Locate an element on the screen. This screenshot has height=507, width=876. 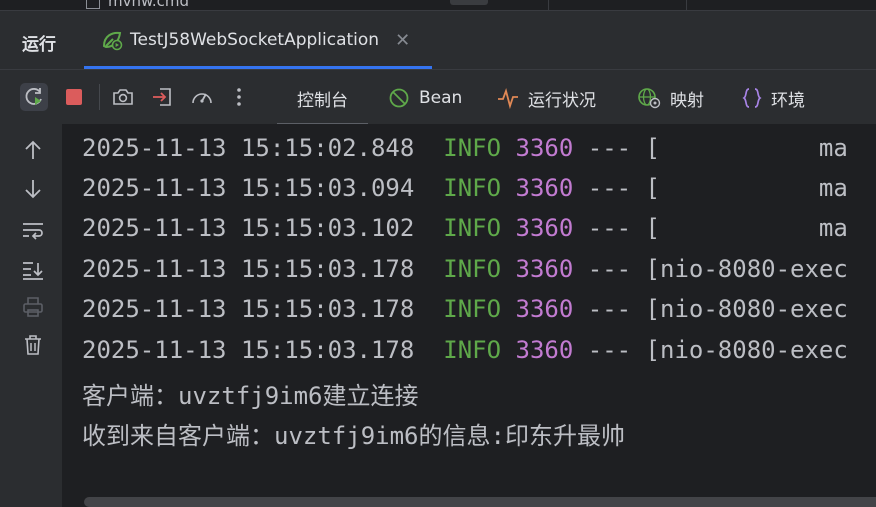
print-icon is located at coordinates (33, 307).